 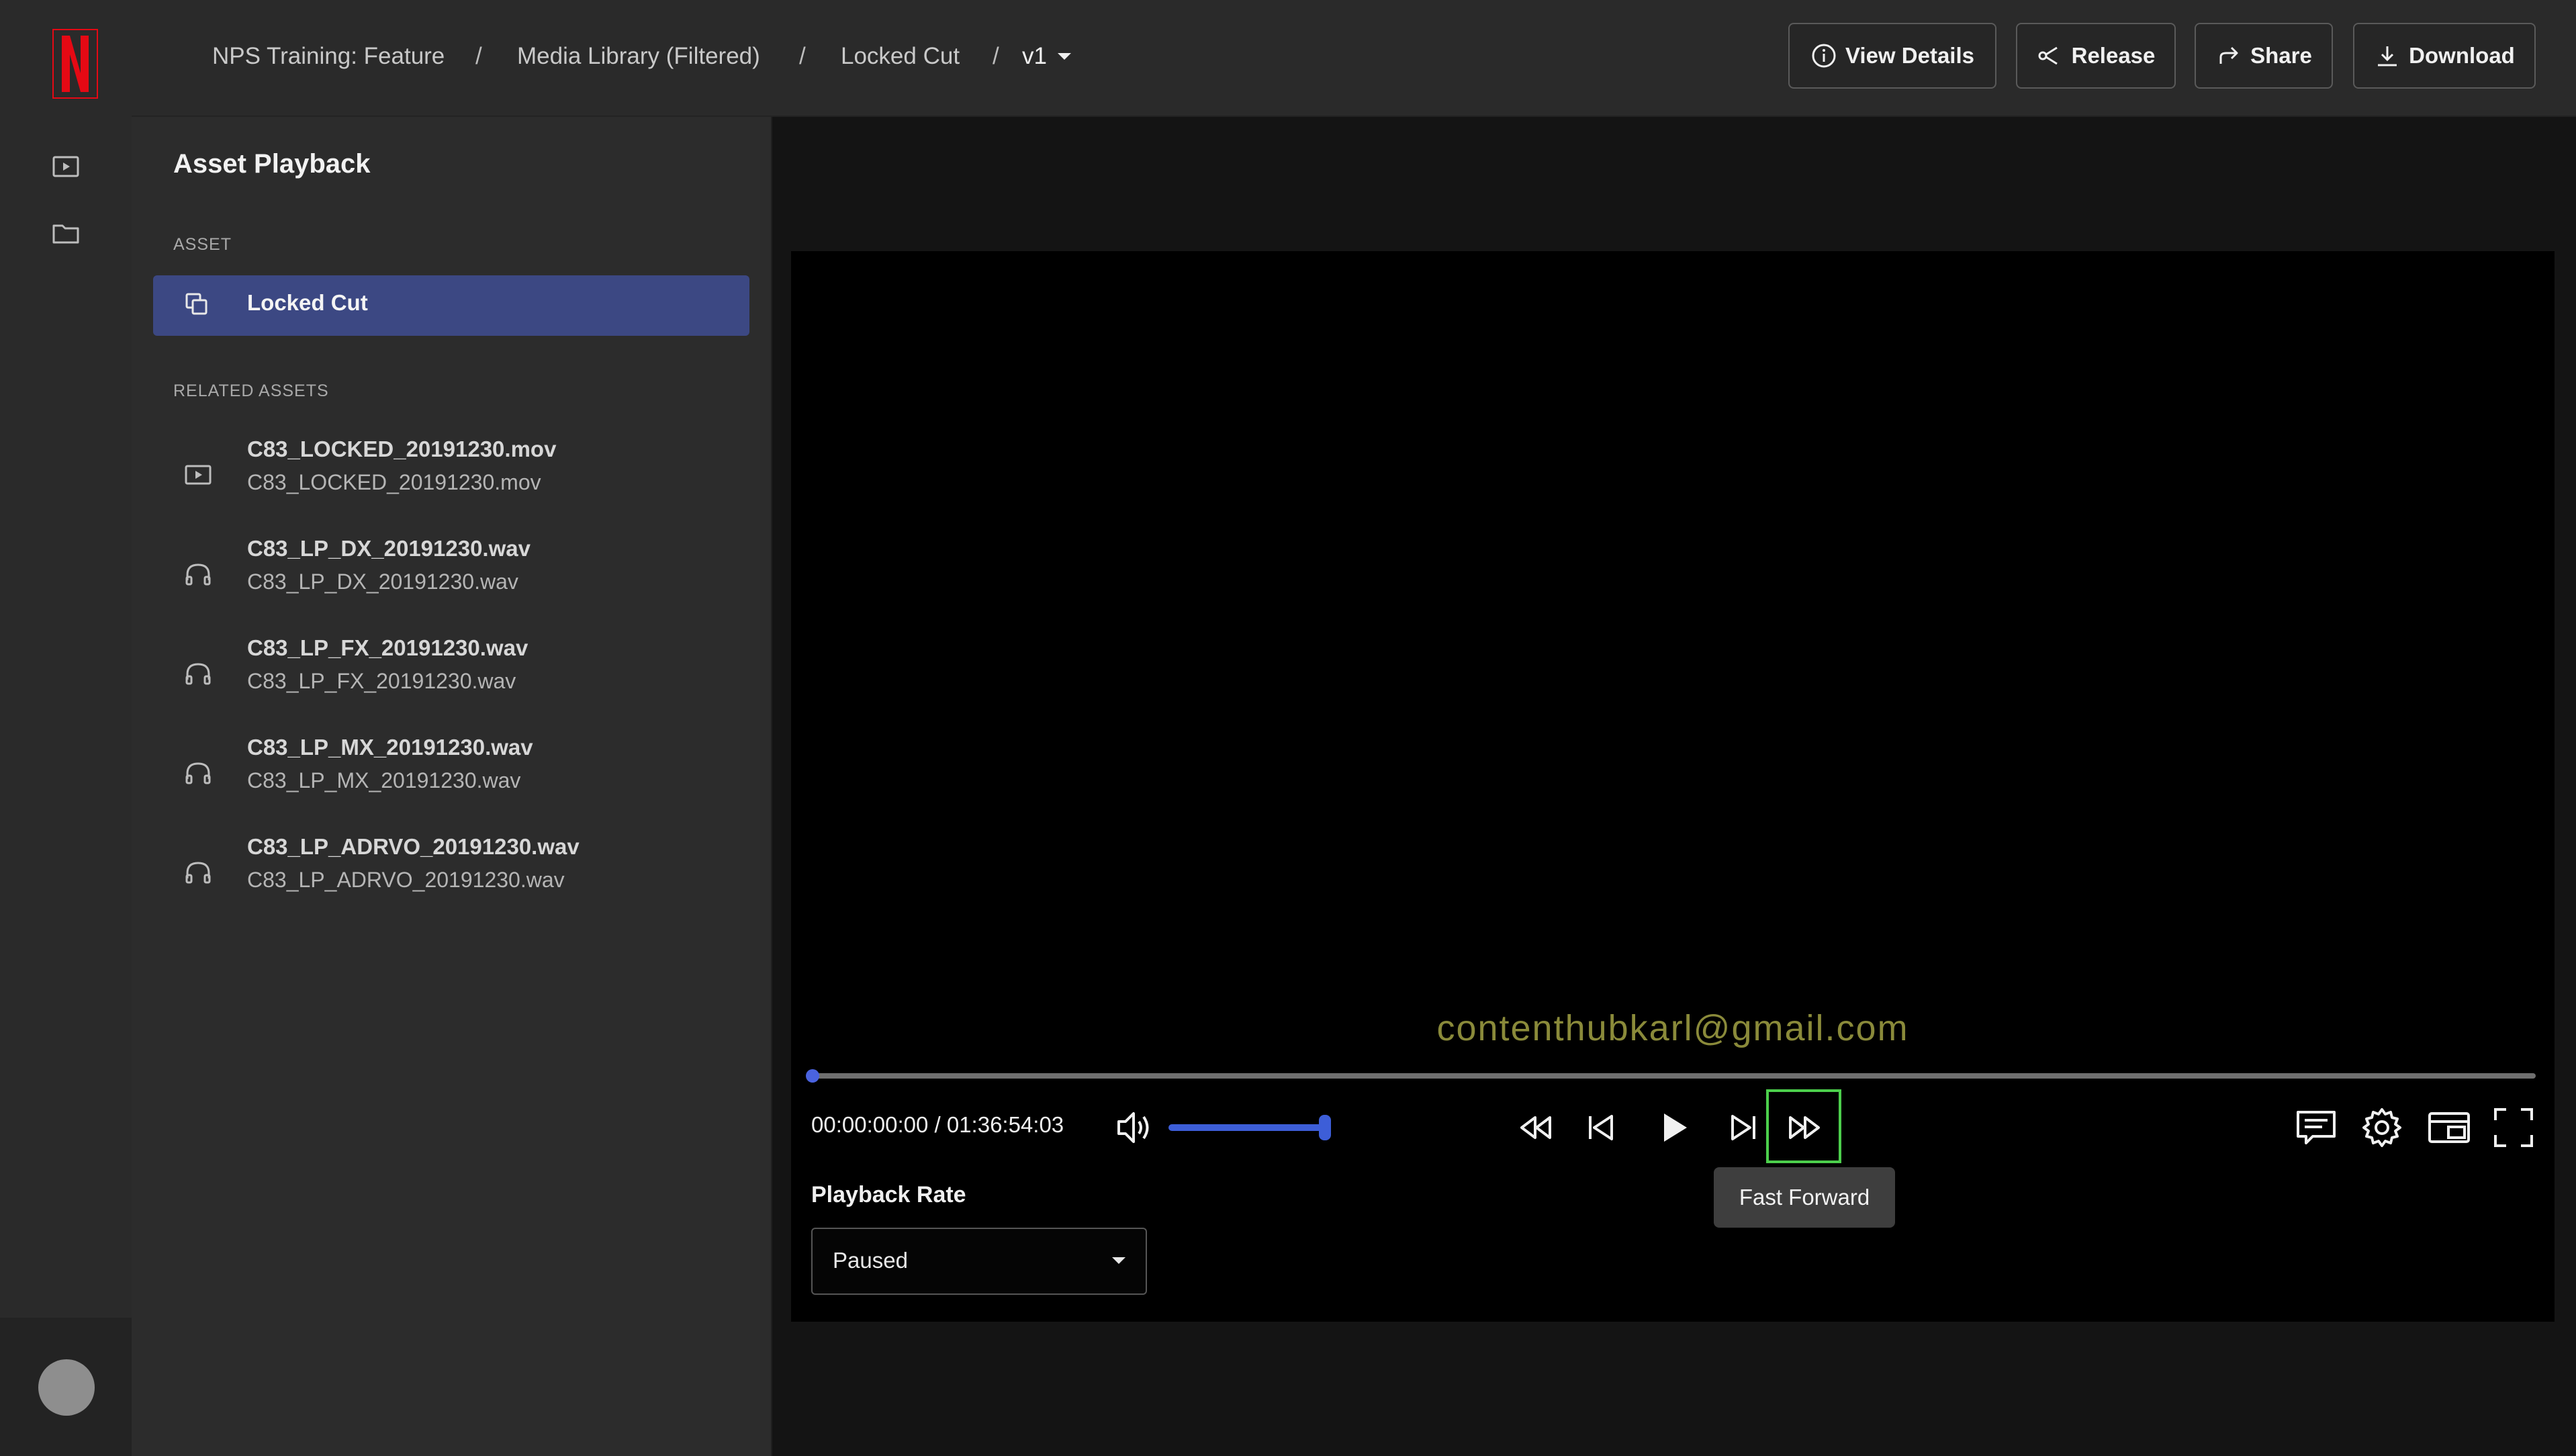 What do you see at coordinates (66, 728) in the screenshot?
I see `left-rail` at bounding box center [66, 728].